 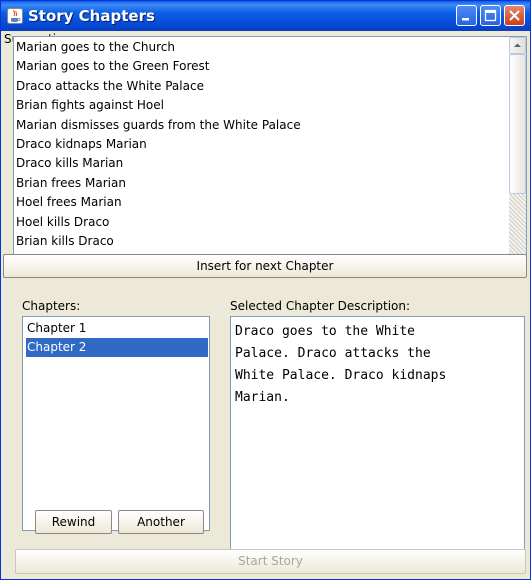 I want to click on suggestion-item: Hoel frees Marian, so click(x=69, y=202).